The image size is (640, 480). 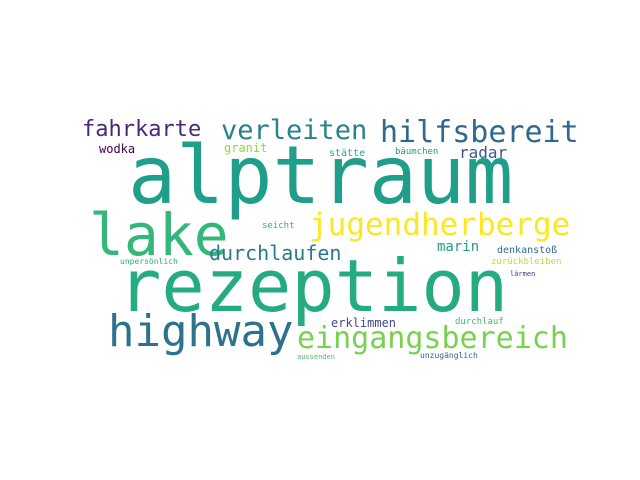 What do you see at coordinates (523, 274) in the screenshot?
I see `word-laermen: lärmen` at bounding box center [523, 274].